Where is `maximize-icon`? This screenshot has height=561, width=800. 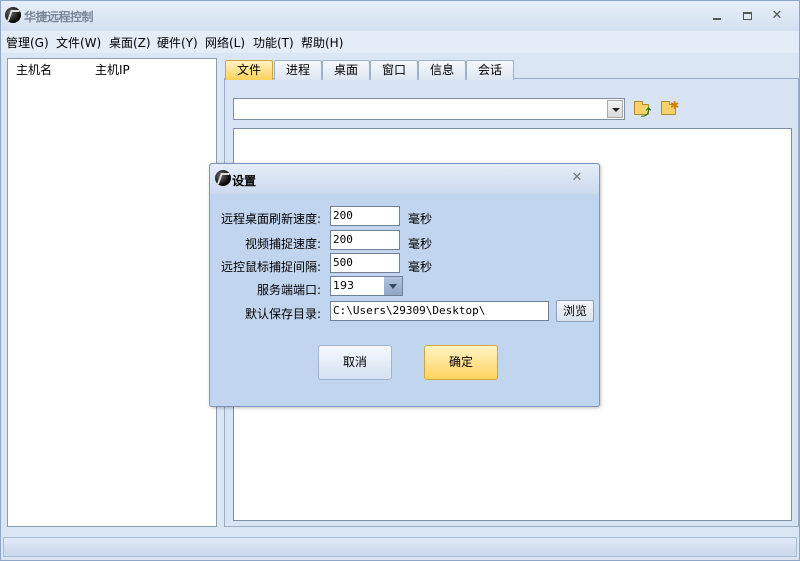
maximize-icon is located at coordinates (747, 15).